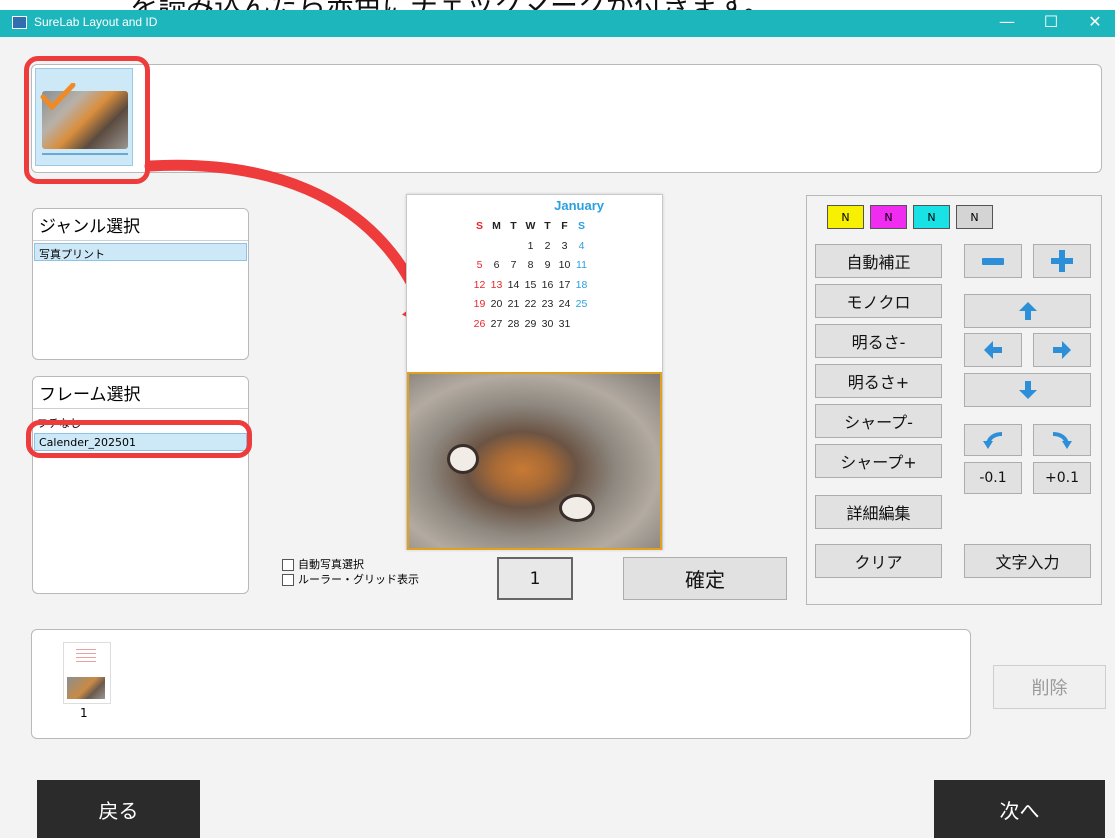  I want to click on calendar-day: 3, so click(564, 245).